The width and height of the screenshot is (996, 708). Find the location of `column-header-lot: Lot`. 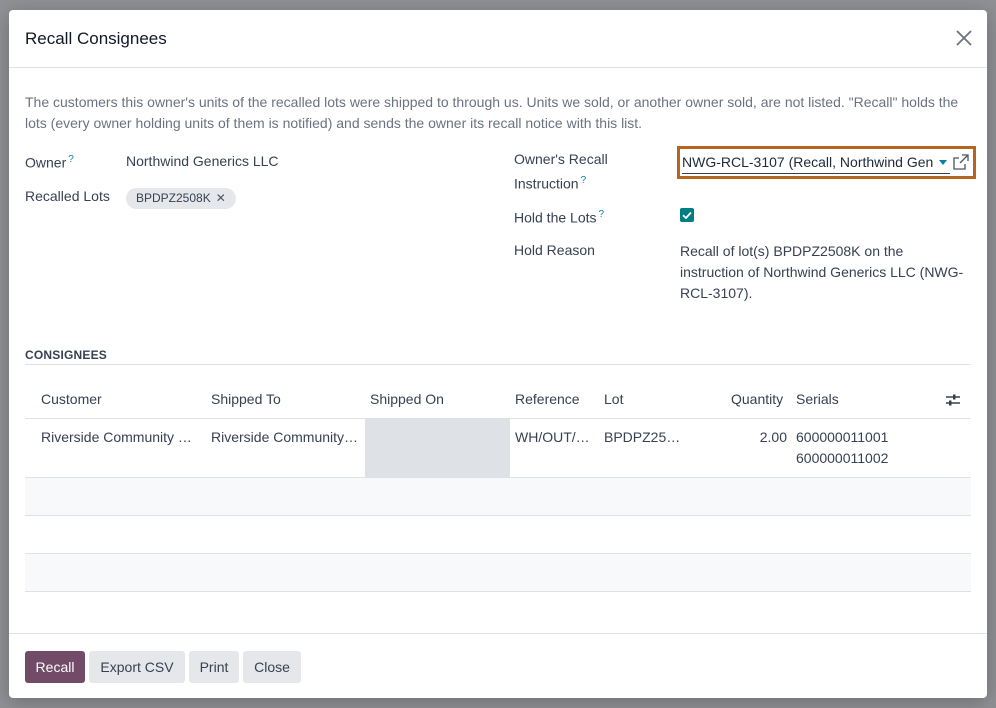

column-header-lot: Lot is located at coordinates (613, 399).